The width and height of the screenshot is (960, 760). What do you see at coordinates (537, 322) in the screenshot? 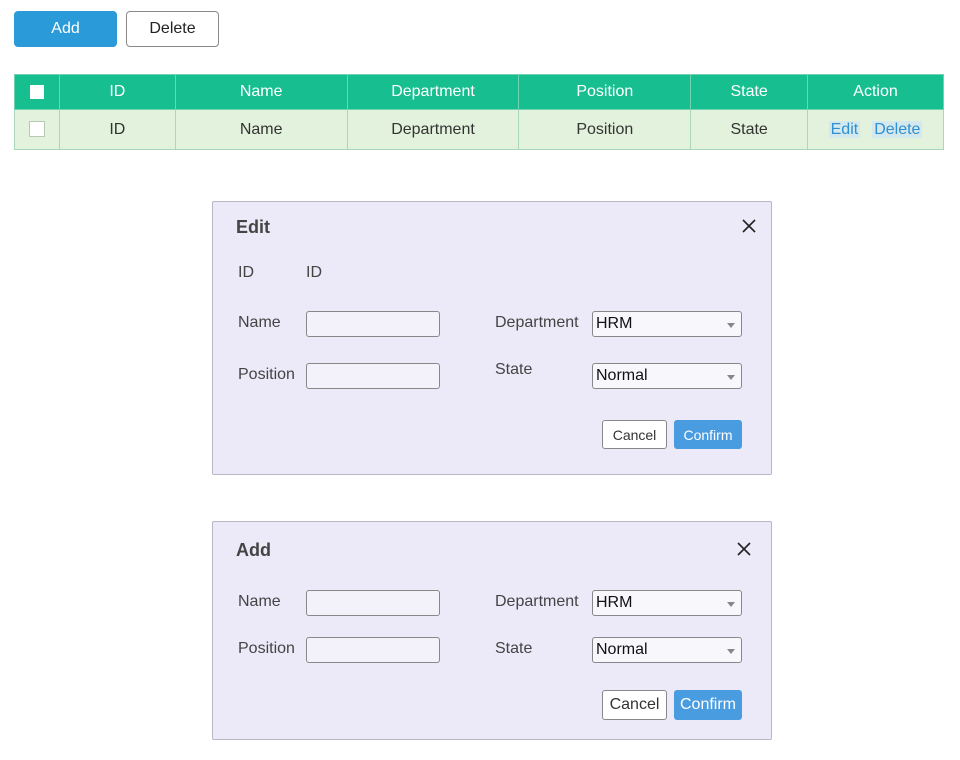
I see `edit-department-label: Department` at bounding box center [537, 322].